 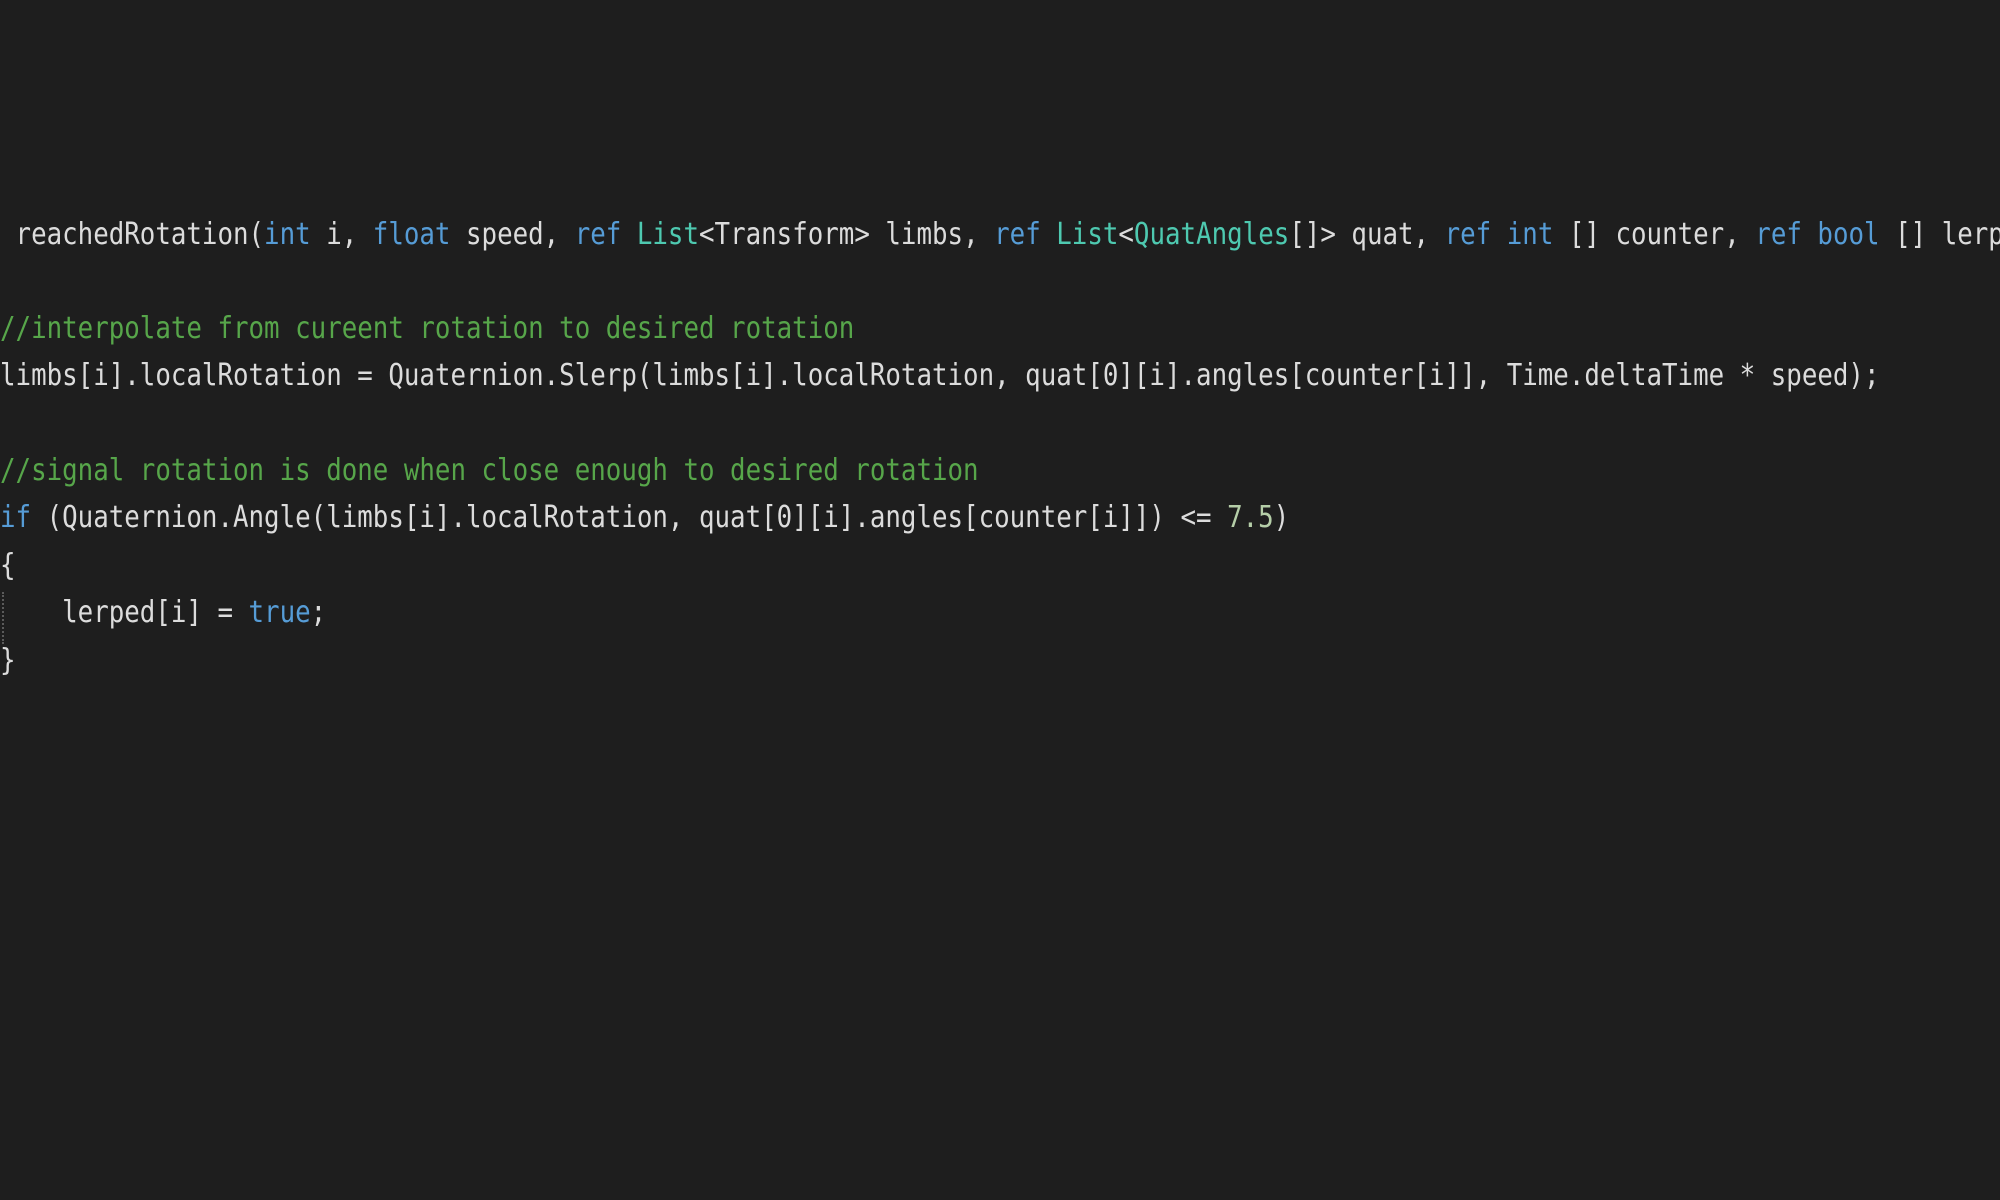 What do you see at coordinates (124, 612) in the screenshot?
I see `code-token-plain: lerped[i] =` at bounding box center [124, 612].